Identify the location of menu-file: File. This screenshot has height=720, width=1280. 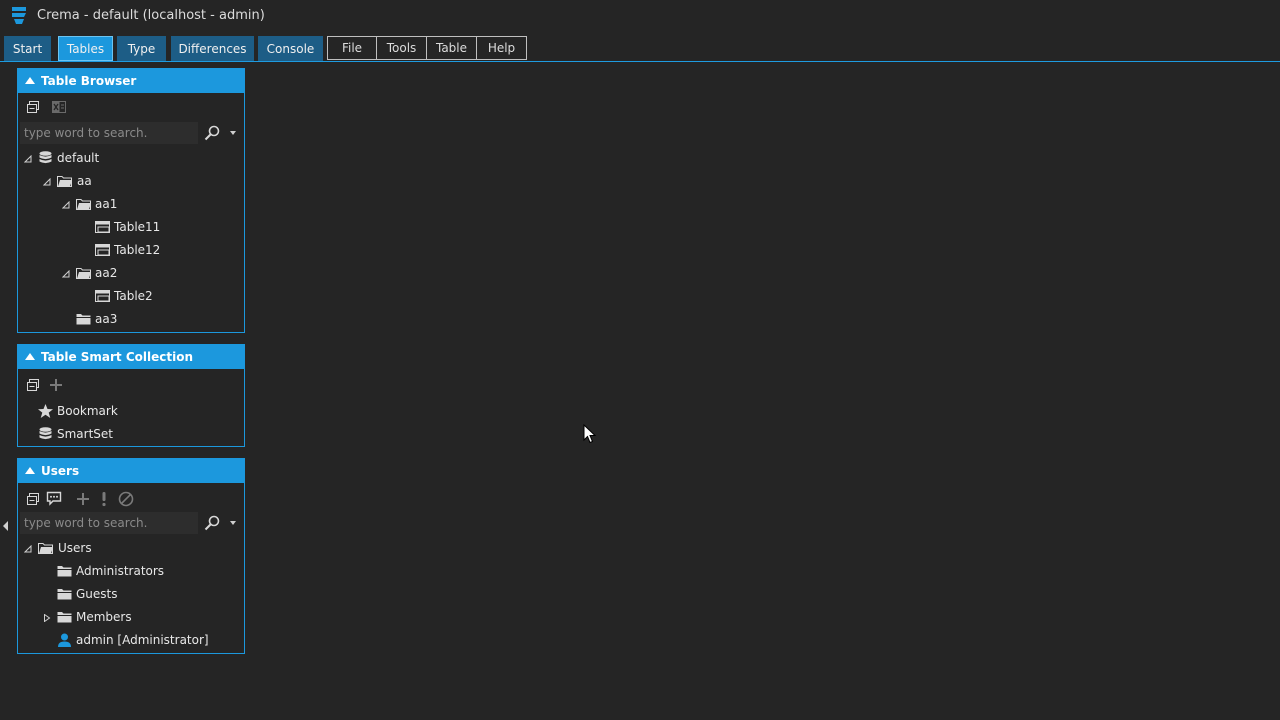
(352, 48).